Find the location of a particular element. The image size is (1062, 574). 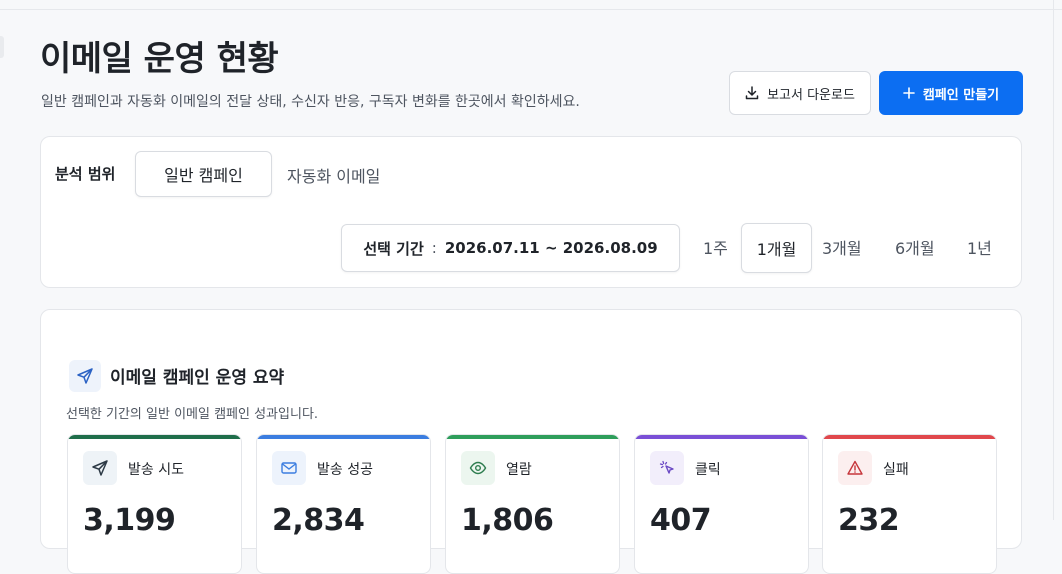

scope-label: 분석 범위 is located at coordinates (85, 174).